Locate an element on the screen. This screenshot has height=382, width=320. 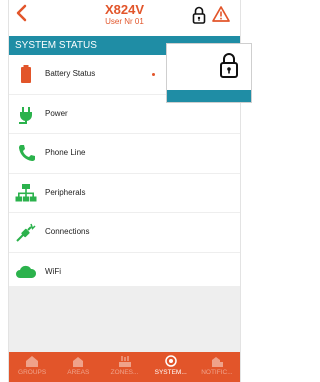
status-item-label: Connections is located at coordinates (67, 231).